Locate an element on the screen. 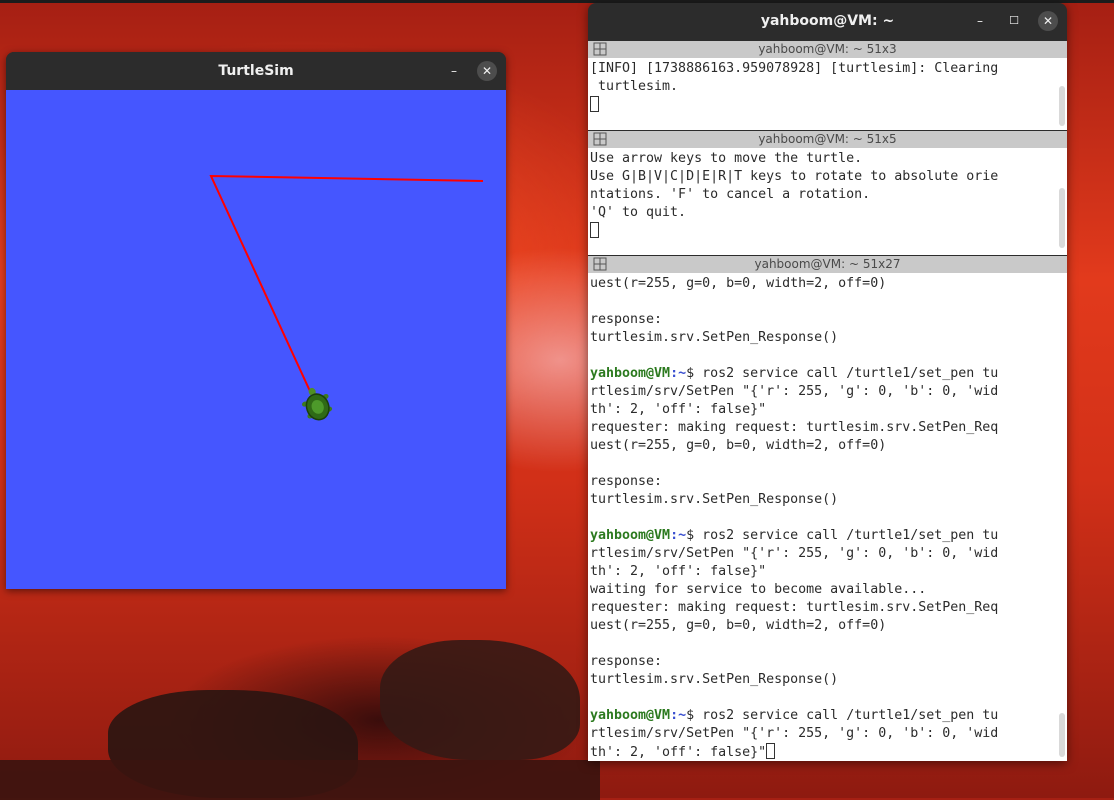 The width and height of the screenshot is (1114, 800). window-title: yahboom@VM: ~ is located at coordinates (827, 21).